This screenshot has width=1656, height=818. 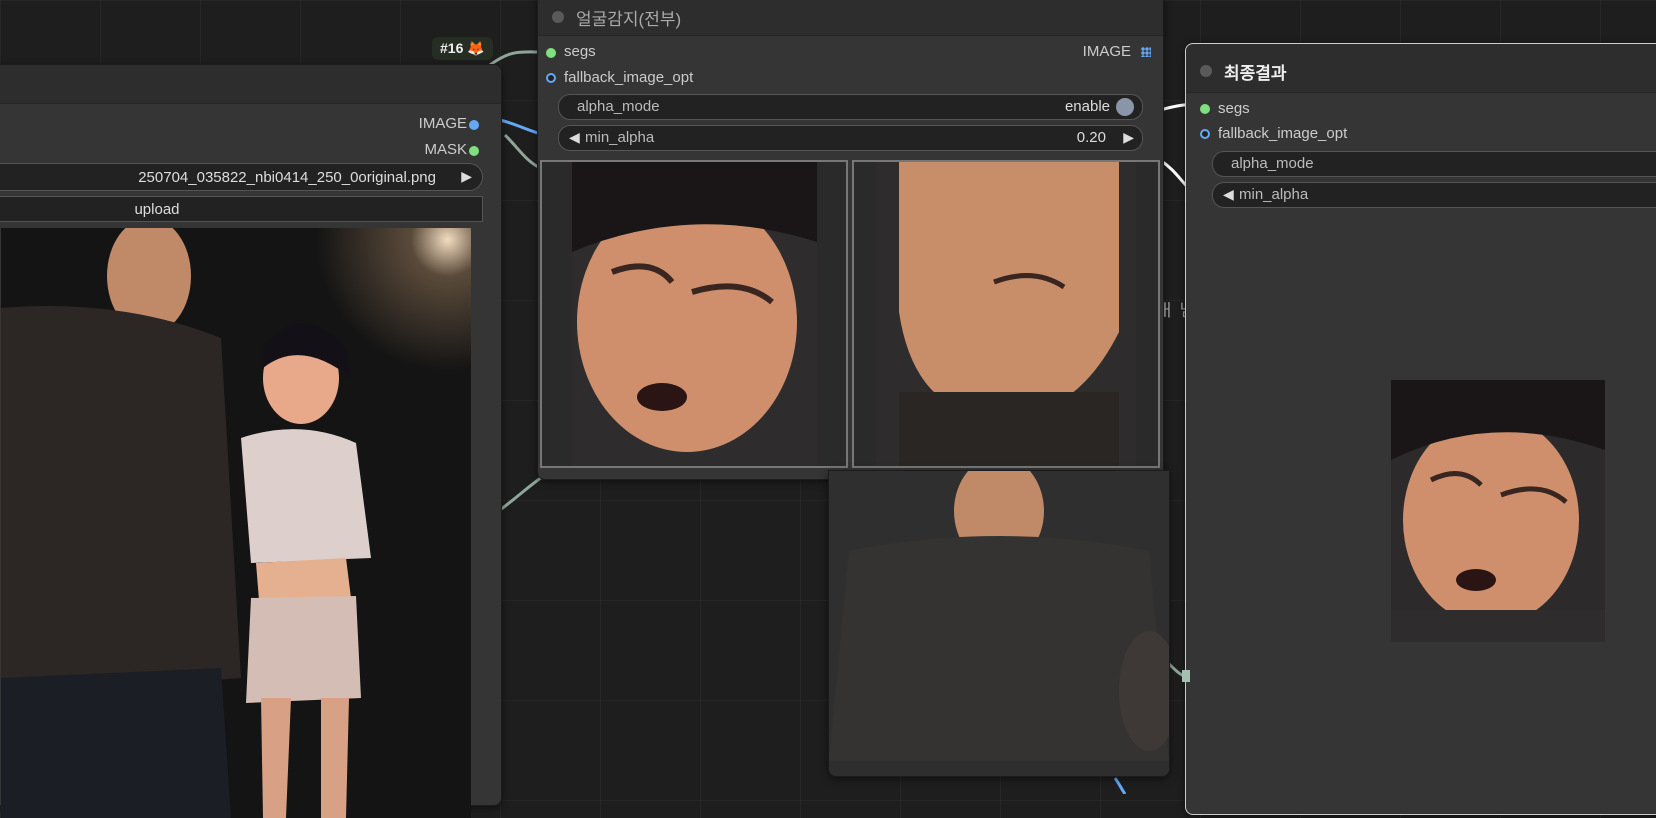 I want to click on next-file-arrow-icon: ▶, so click(x=466, y=176).